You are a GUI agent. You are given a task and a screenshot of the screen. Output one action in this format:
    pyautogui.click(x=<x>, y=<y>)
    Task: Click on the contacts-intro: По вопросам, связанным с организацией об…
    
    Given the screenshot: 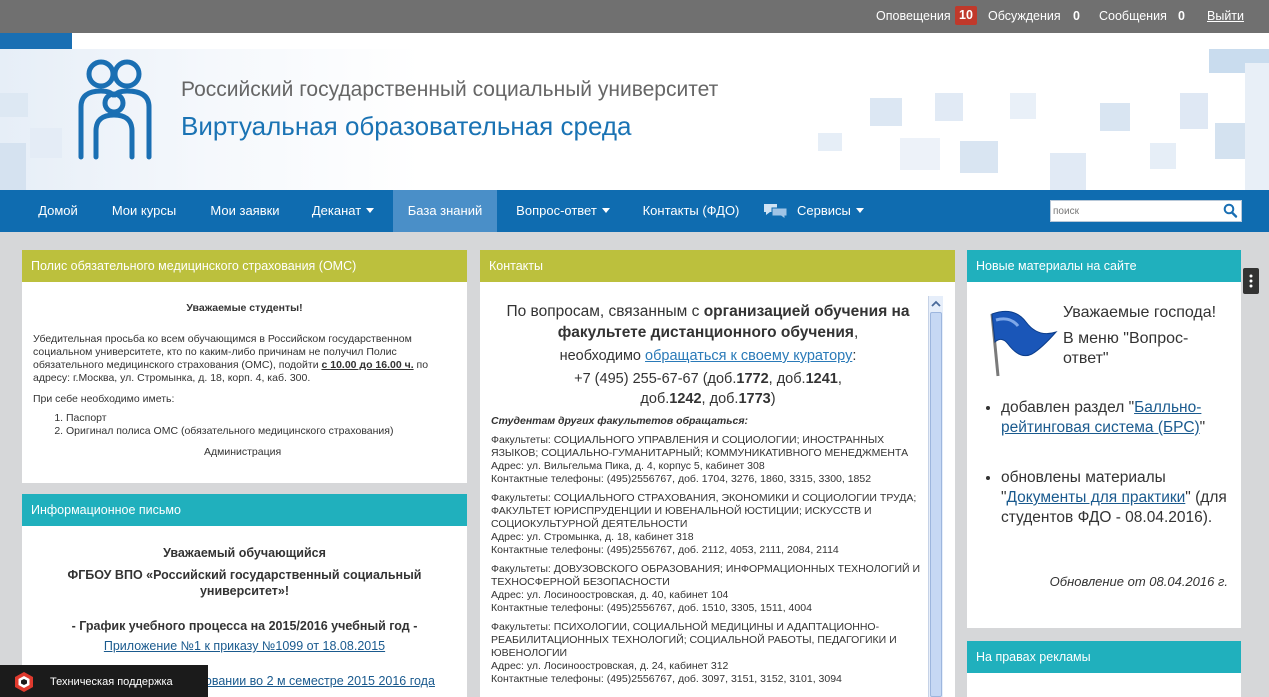 What is the action you would take?
    pyautogui.click(x=708, y=322)
    